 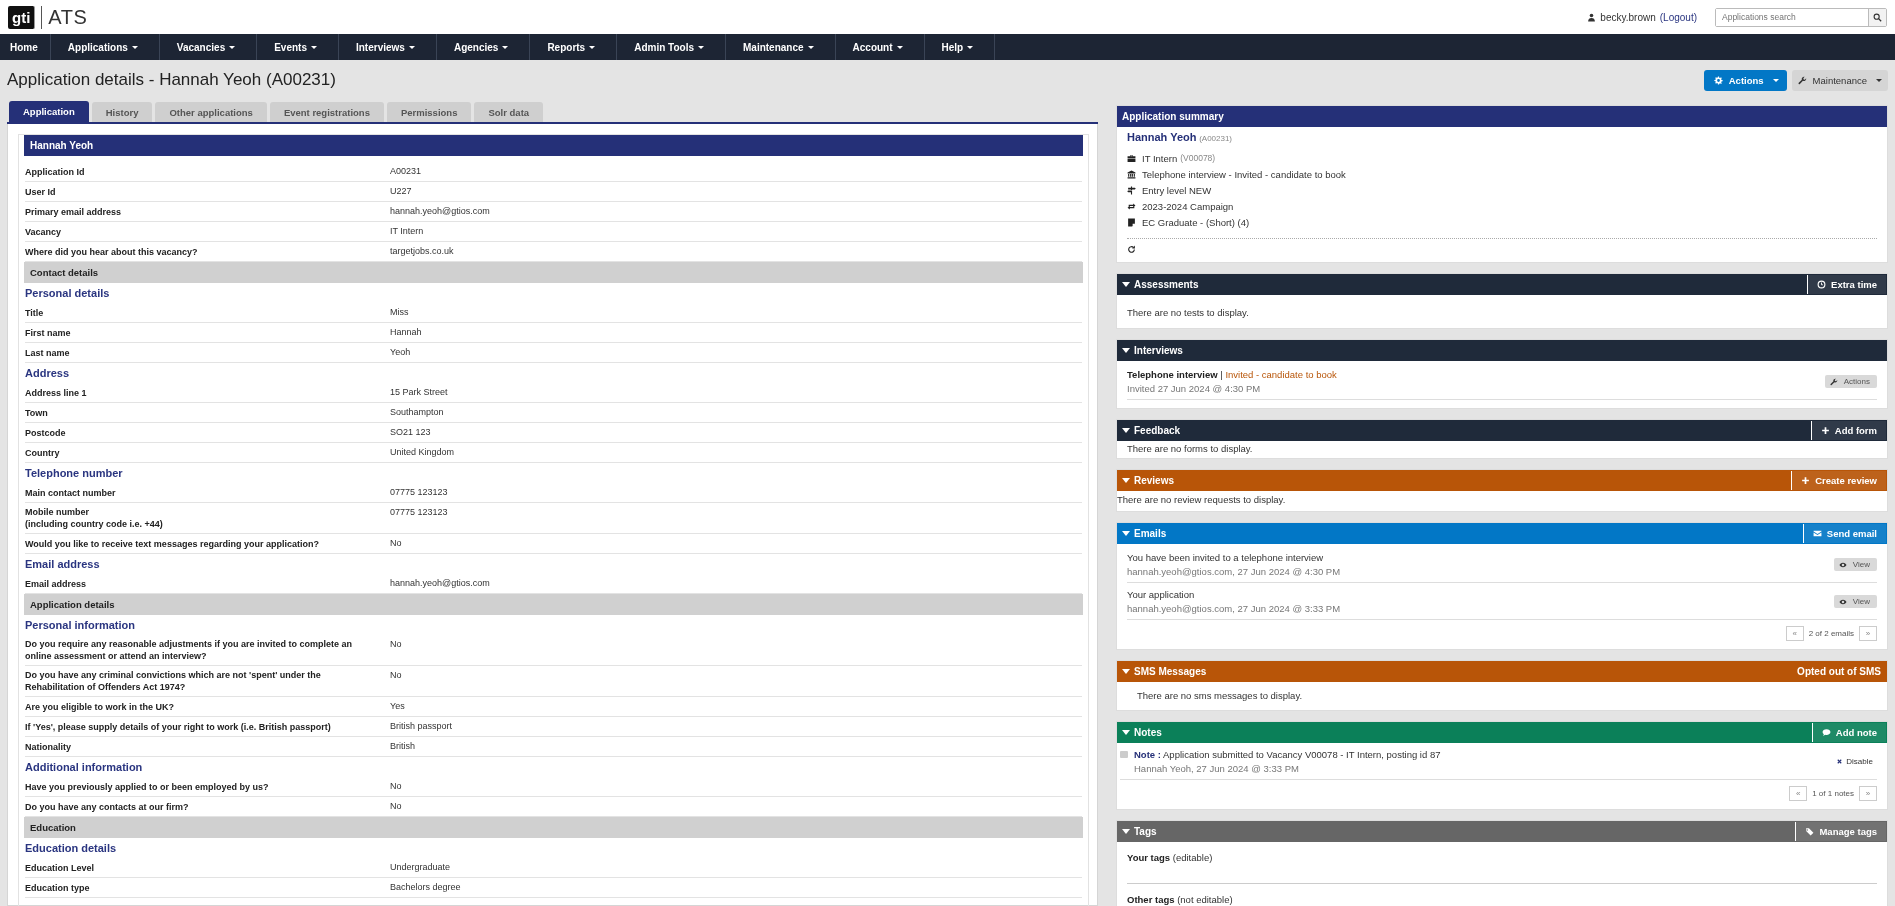 What do you see at coordinates (422, 251) in the screenshot?
I see `field-value: targetjobs.co.uk` at bounding box center [422, 251].